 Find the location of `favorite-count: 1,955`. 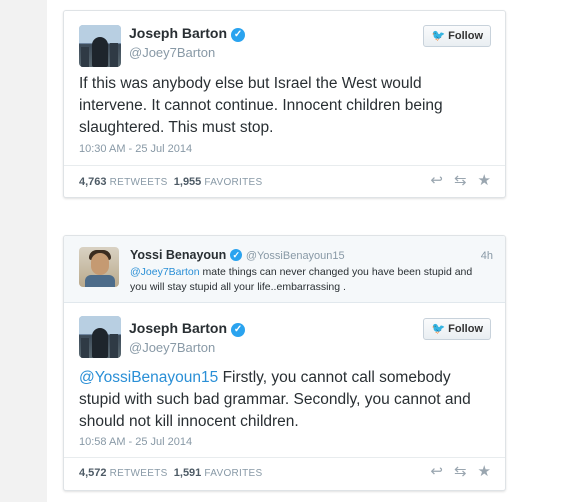

favorite-count: 1,955 is located at coordinates (188, 182).